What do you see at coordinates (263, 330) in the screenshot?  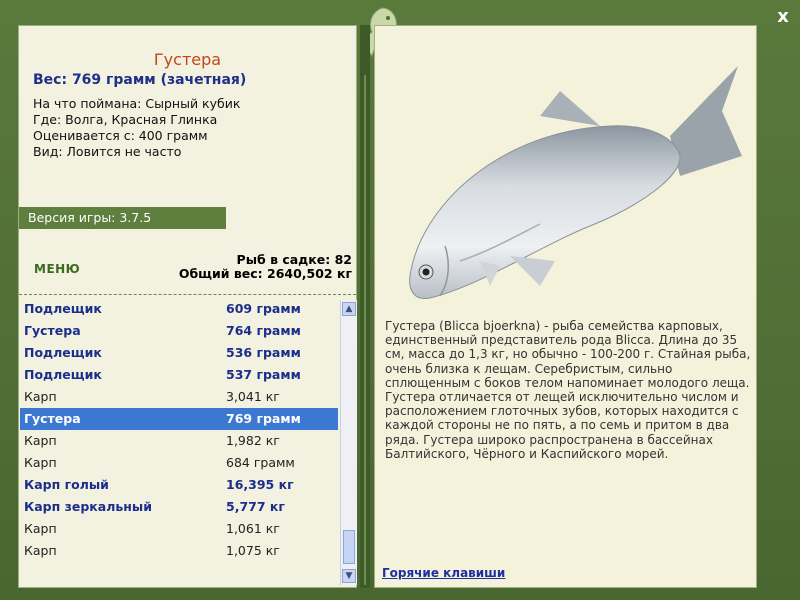 I see `catch-fish-weight: 764 грамм` at bounding box center [263, 330].